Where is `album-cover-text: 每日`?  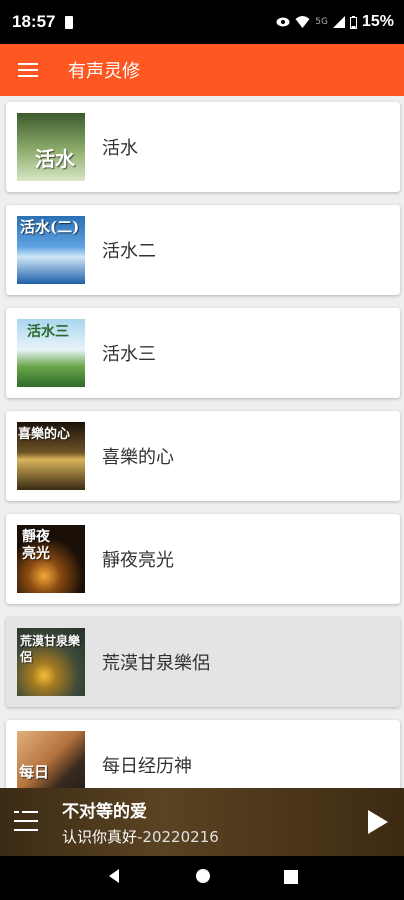
album-cover-text: 每日 is located at coordinates (34, 772).